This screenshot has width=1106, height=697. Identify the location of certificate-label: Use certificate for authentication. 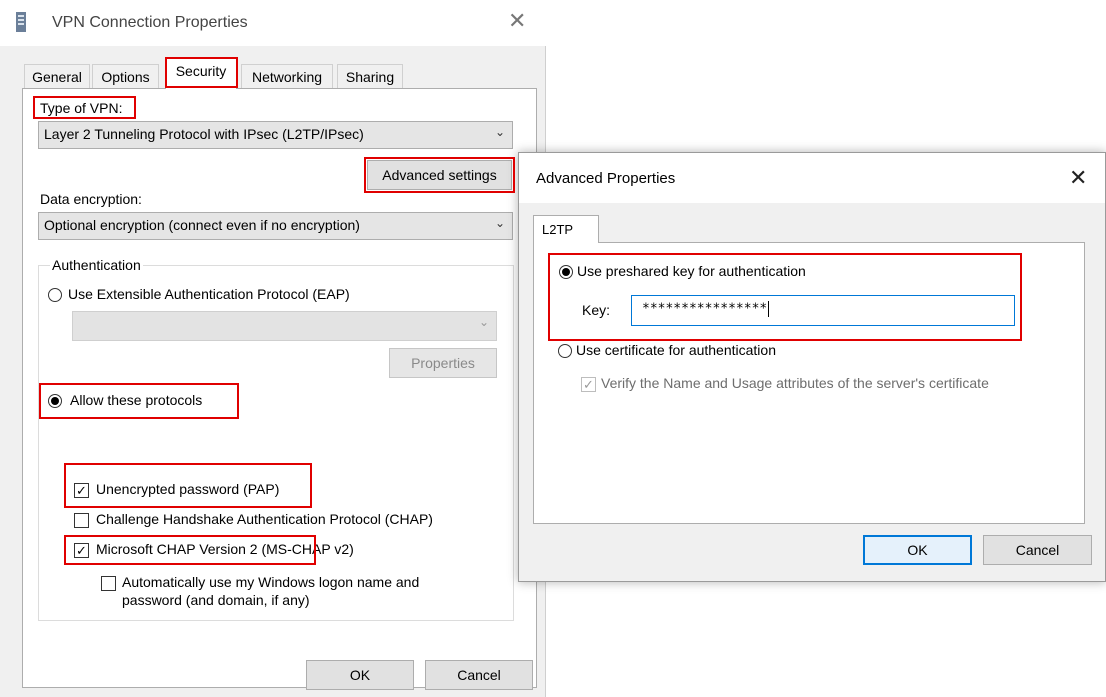
(676, 350).